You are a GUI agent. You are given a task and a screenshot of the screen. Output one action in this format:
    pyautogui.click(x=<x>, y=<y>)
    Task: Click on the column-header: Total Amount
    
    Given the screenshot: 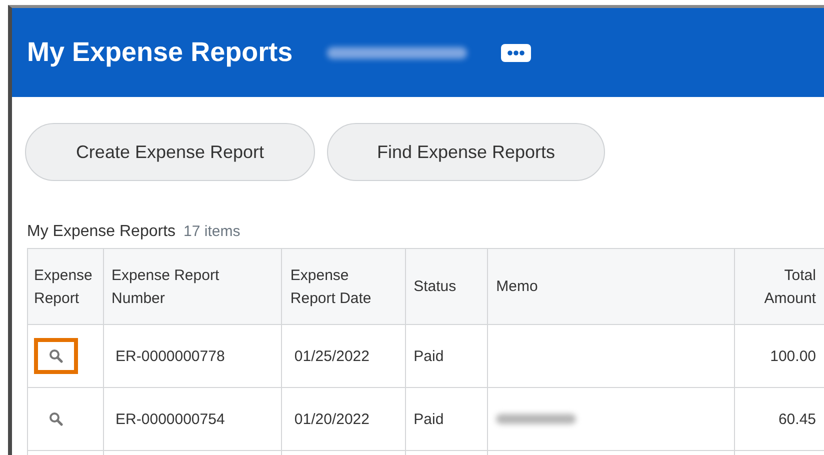 What is the action you would take?
    pyautogui.click(x=790, y=287)
    